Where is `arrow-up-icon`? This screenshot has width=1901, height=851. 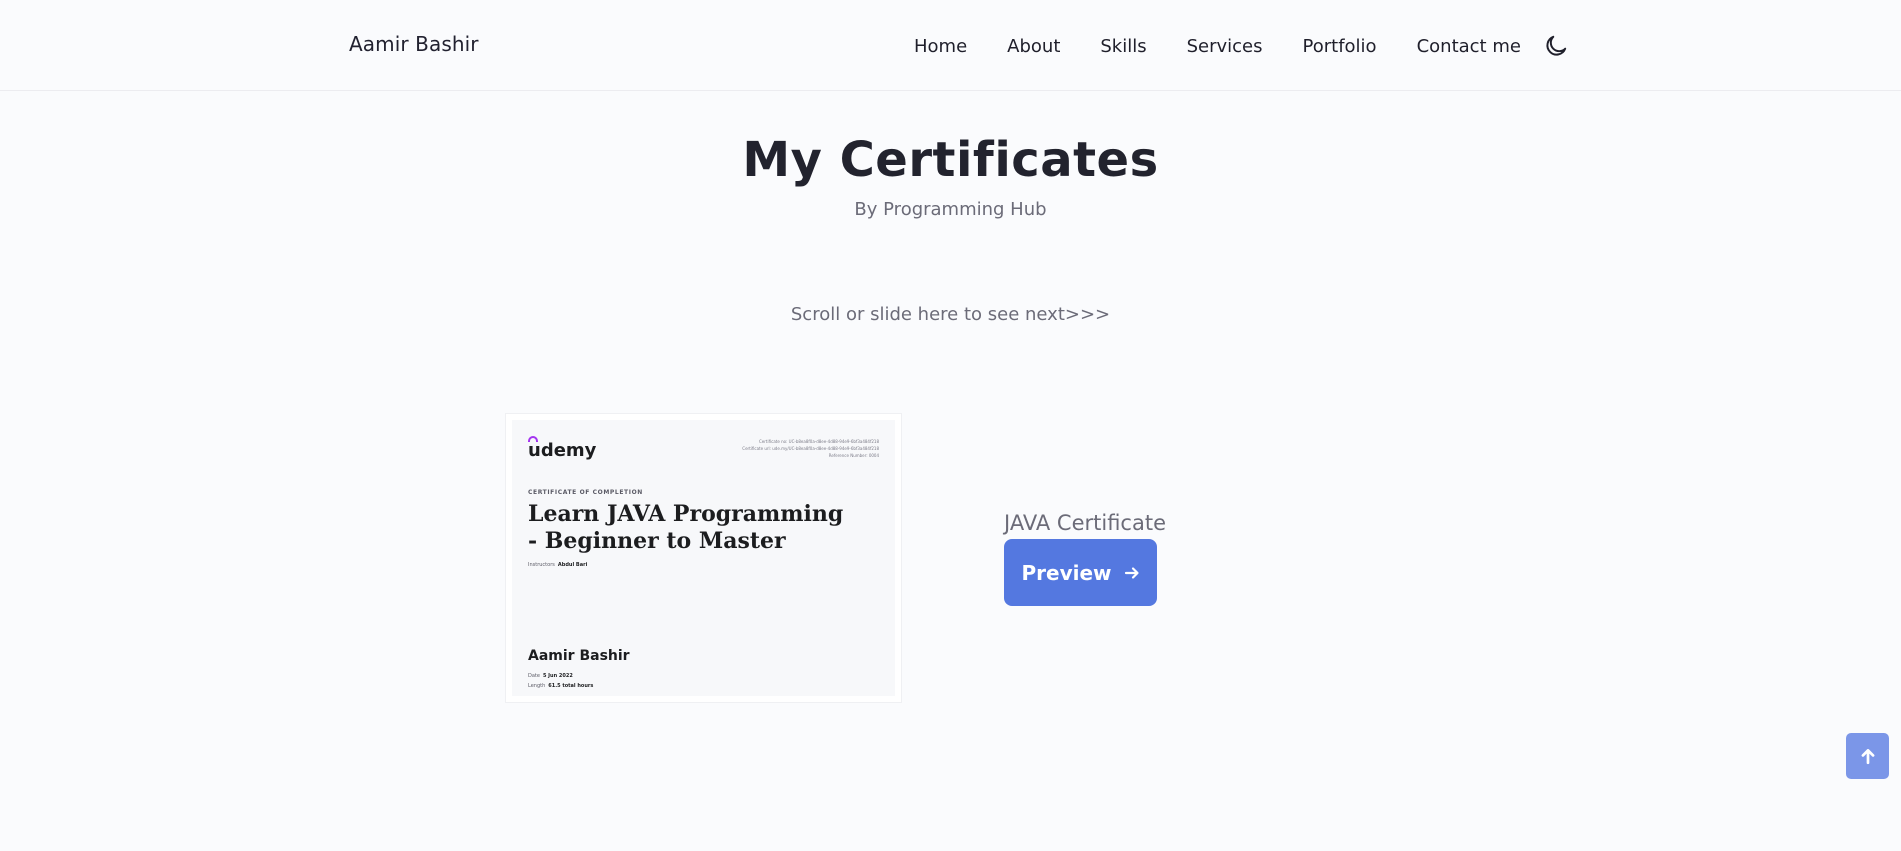 arrow-up-icon is located at coordinates (1867, 757).